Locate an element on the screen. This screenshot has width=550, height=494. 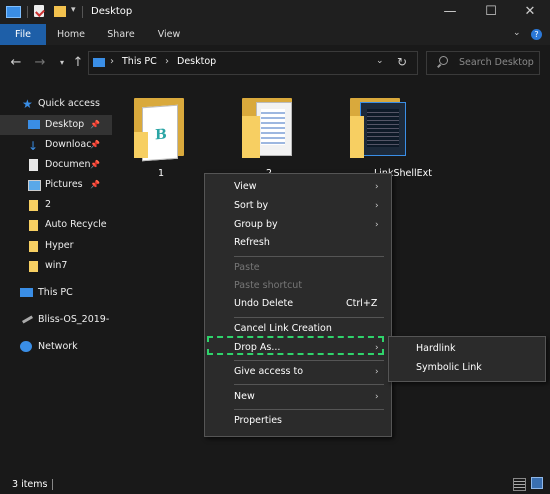
sidebar-item-2: 2 is located at coordinates (56, 205).